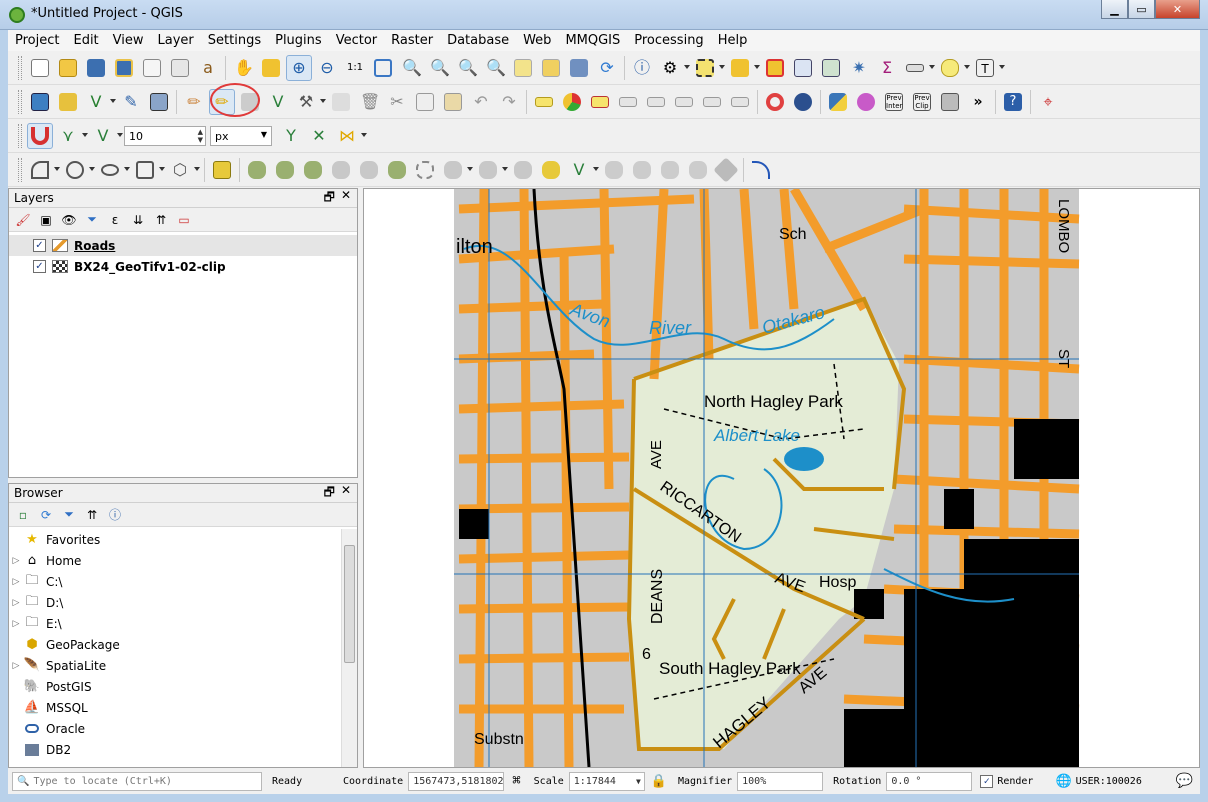 This screenshot has height=802, width=1208. I want to click on browser-item-geopackage: ⬢ GeoPackage, so click(175, 644).